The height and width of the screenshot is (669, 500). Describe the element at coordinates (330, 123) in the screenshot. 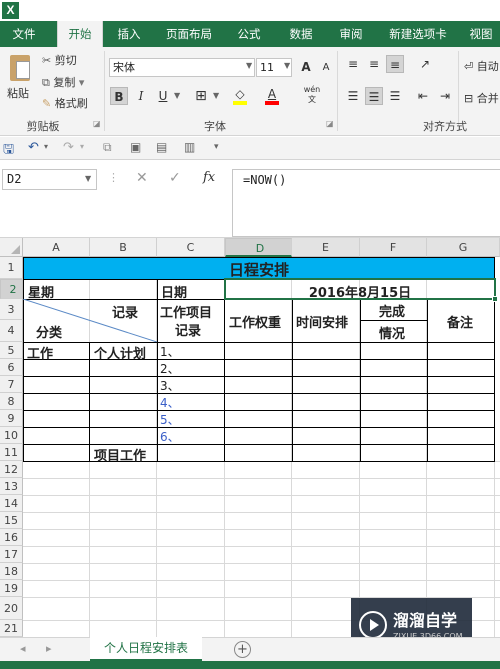

I see `font-launcher-icon: ◪` at that location.